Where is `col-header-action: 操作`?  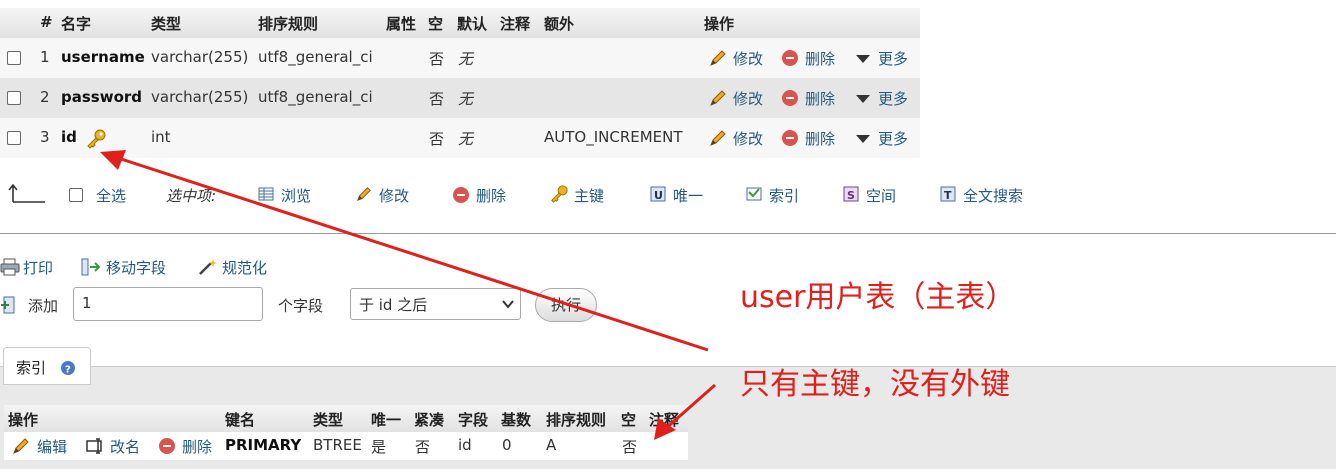 col-header-action: 操作 is located at coordinates (719, 24).